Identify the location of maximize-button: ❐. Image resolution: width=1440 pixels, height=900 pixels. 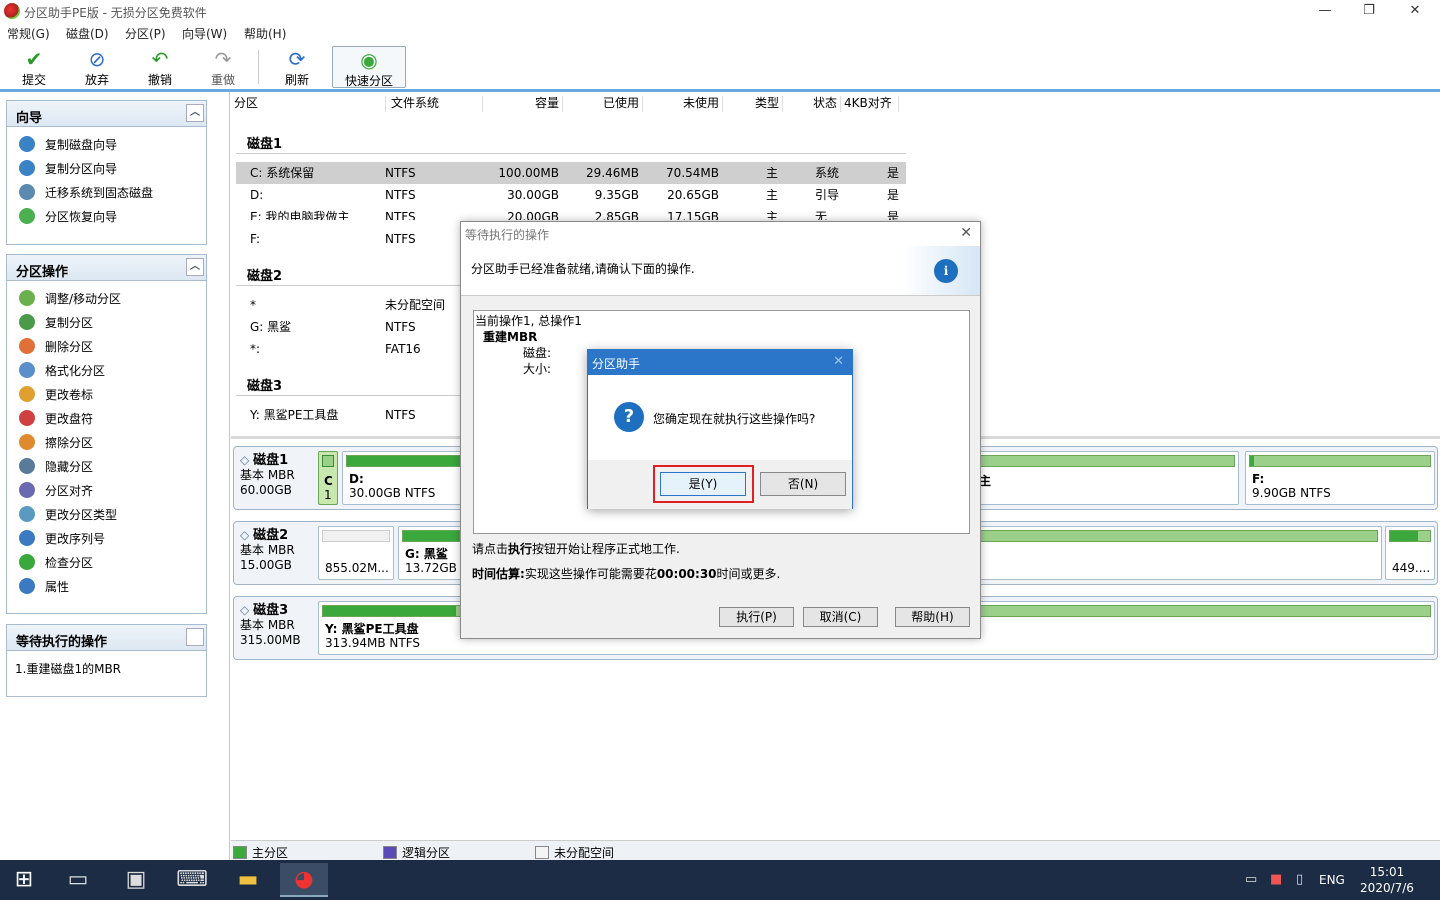
(1369, 11).